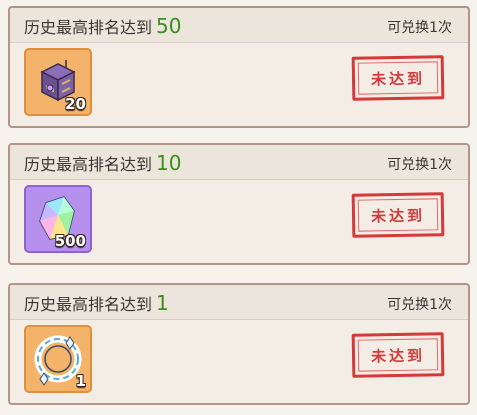  I want to click on card-header: 历史最高排名达到 50 可兑换1次, so click(239, 25).